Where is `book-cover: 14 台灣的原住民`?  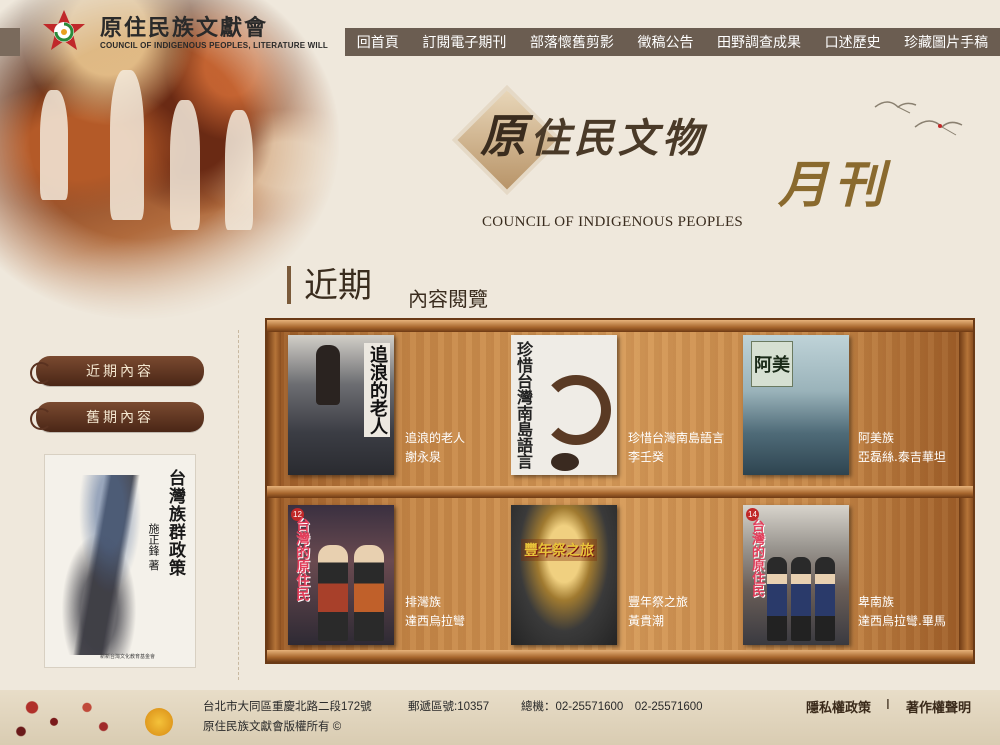
book-cover: 14 台灣的原住民 is located at coordinates (796, 575).